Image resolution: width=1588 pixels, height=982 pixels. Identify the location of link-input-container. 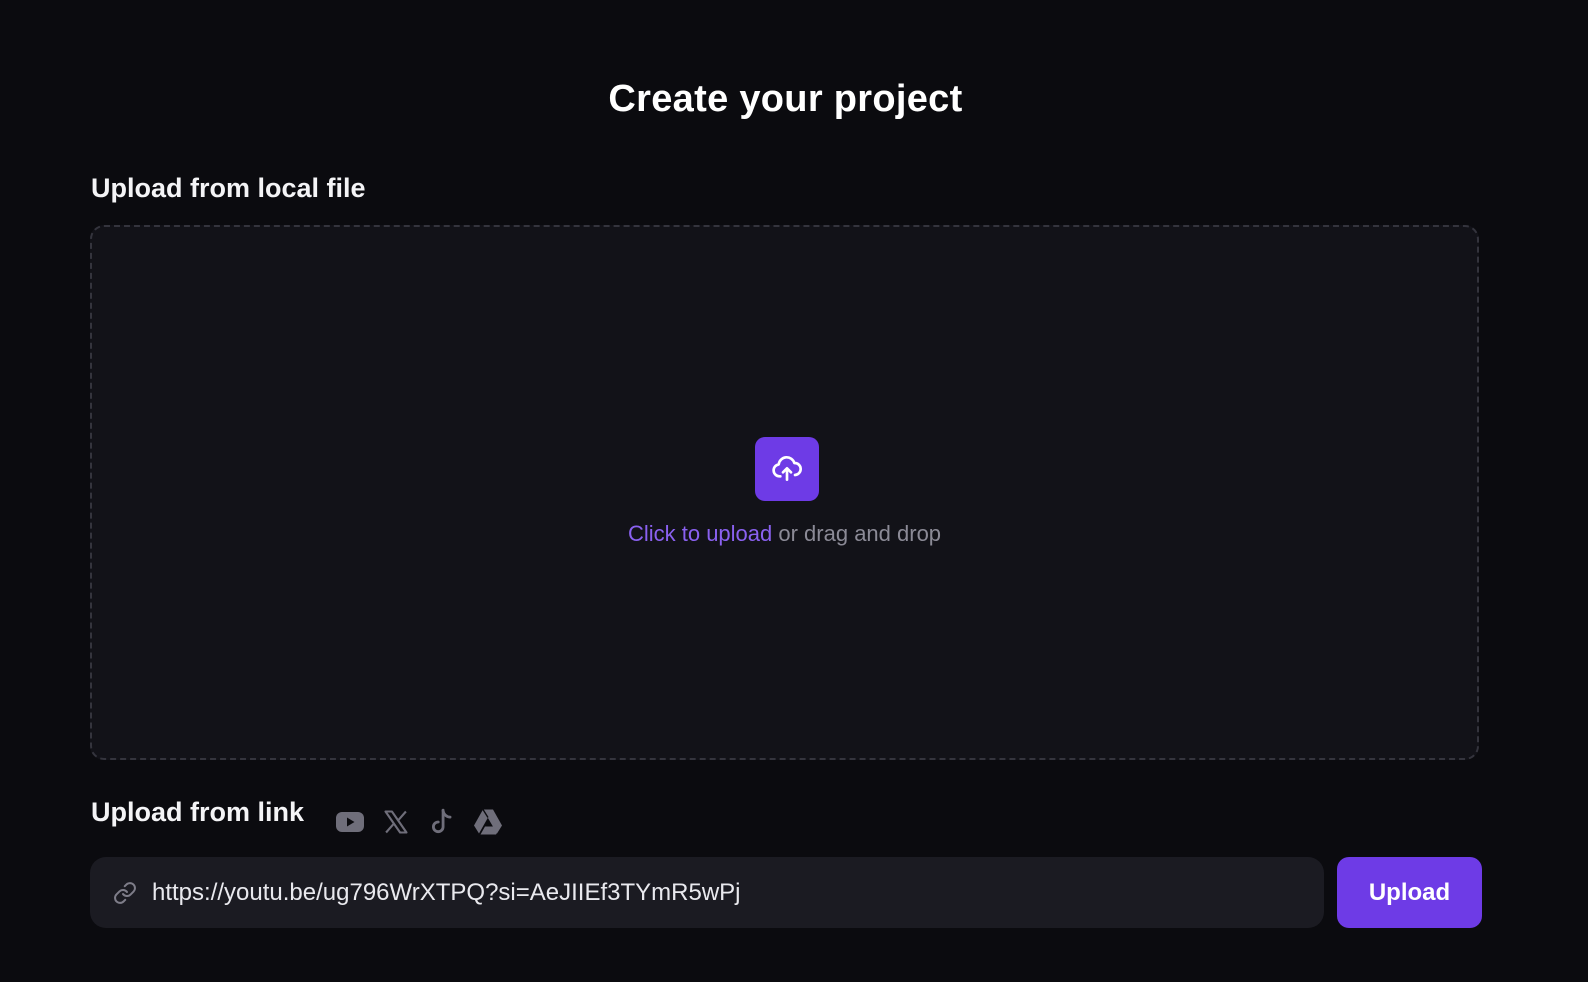
(707, 892).